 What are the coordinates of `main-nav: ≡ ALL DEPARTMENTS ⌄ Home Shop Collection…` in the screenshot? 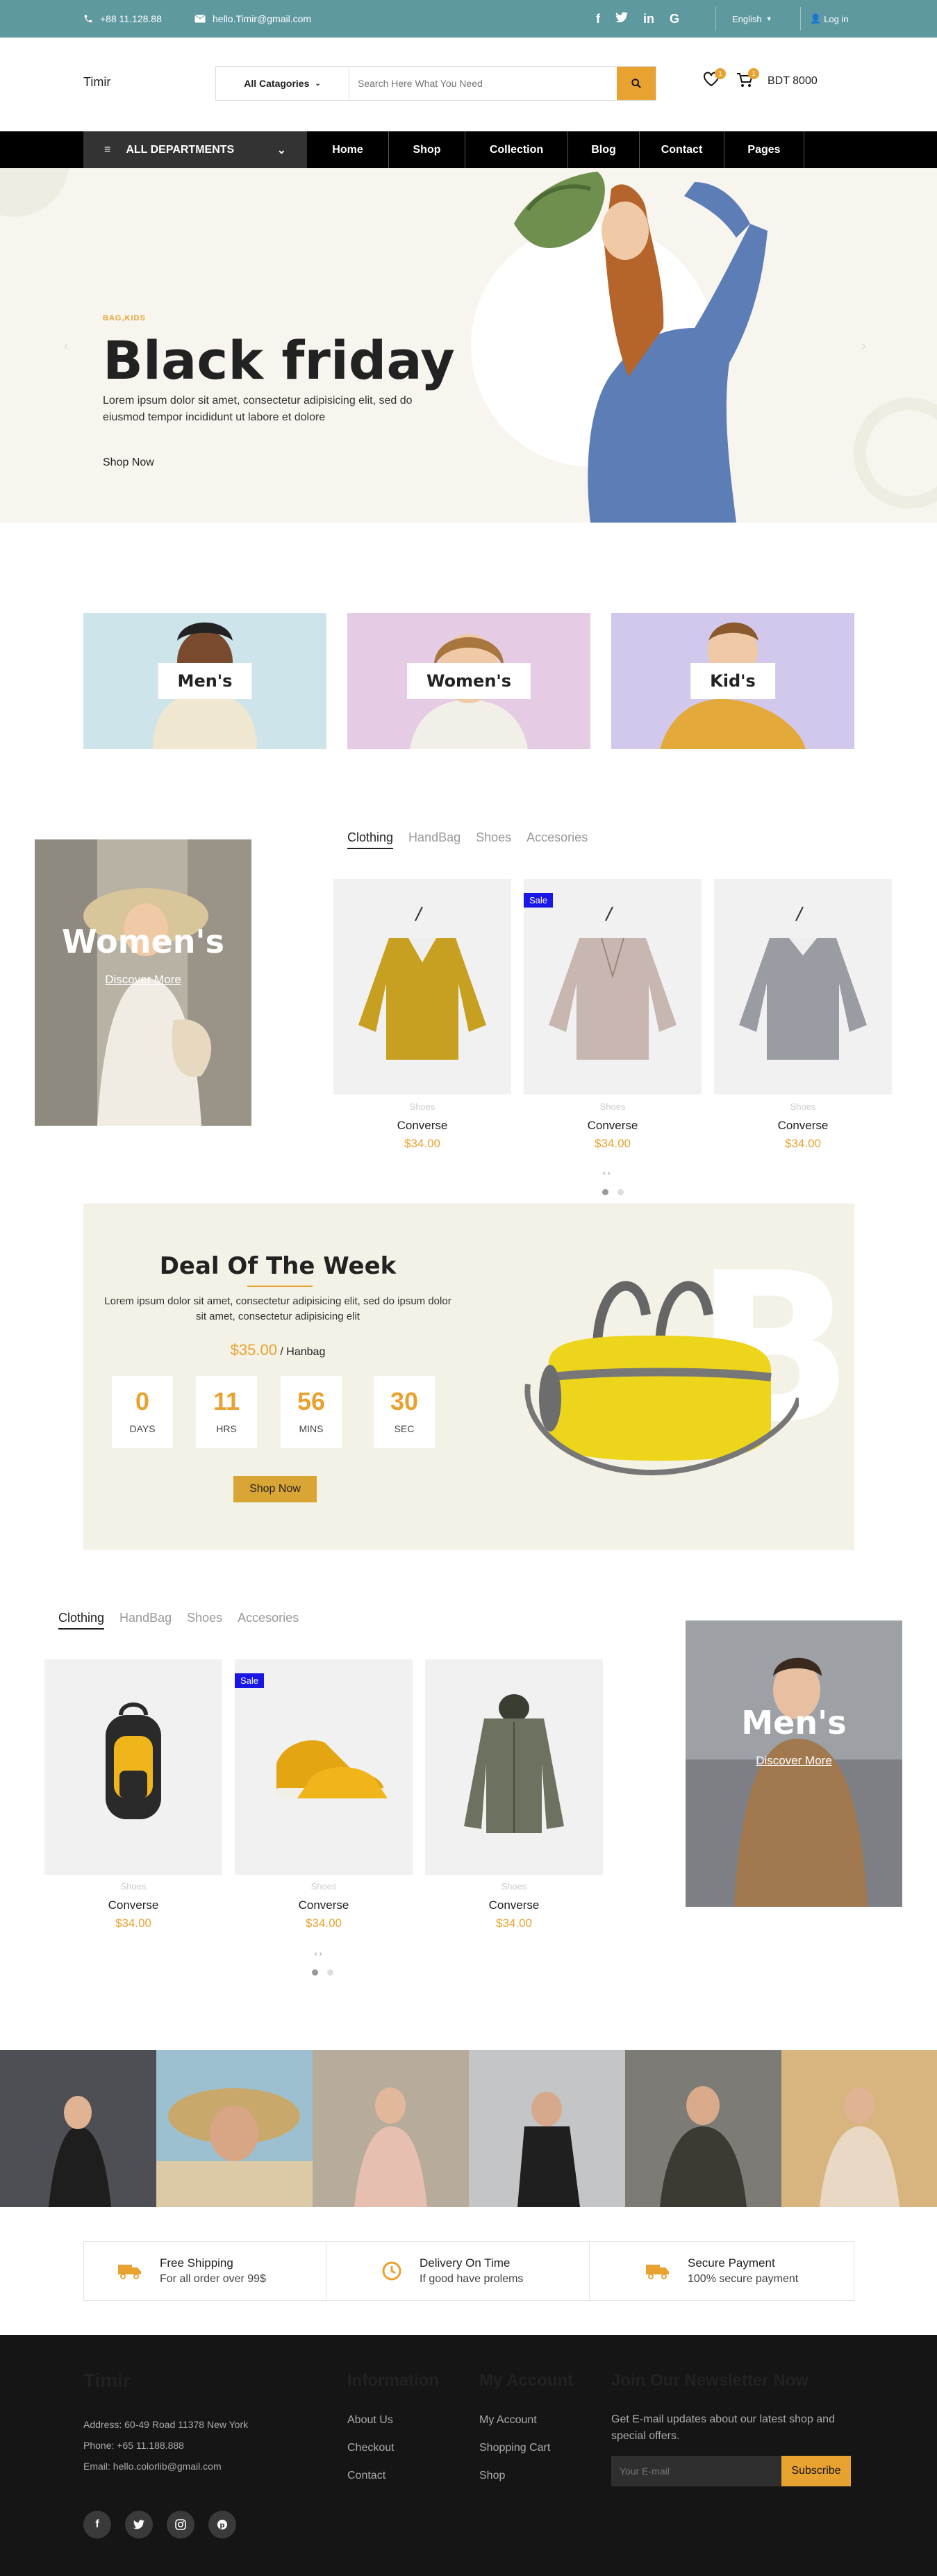 It's located at (468, 149).